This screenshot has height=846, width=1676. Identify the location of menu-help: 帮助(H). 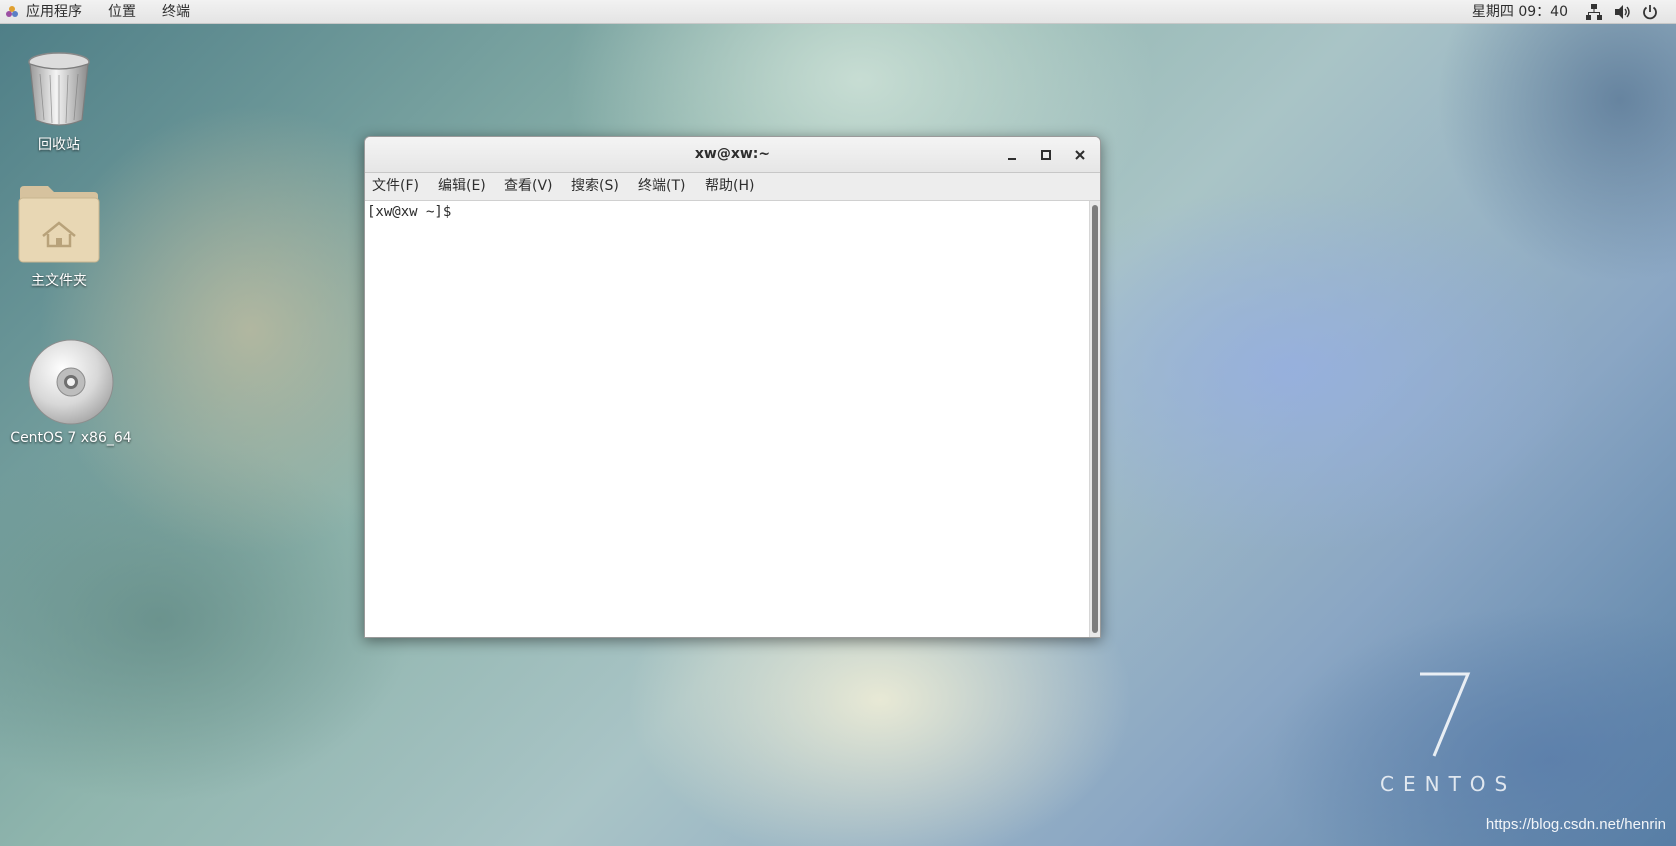
(729, 186).